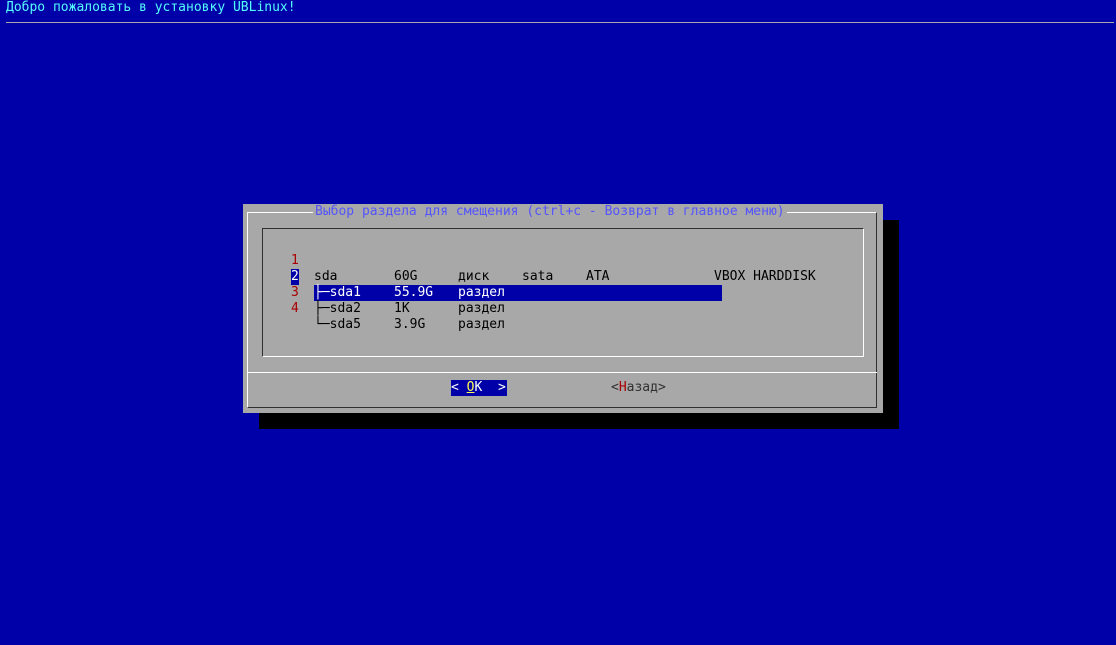 The image size is (1116, 645). What do you see at coordinates (295, 308) in the screenshot?
I see `list-item-tag: 4` at bounding box center [295, 308].